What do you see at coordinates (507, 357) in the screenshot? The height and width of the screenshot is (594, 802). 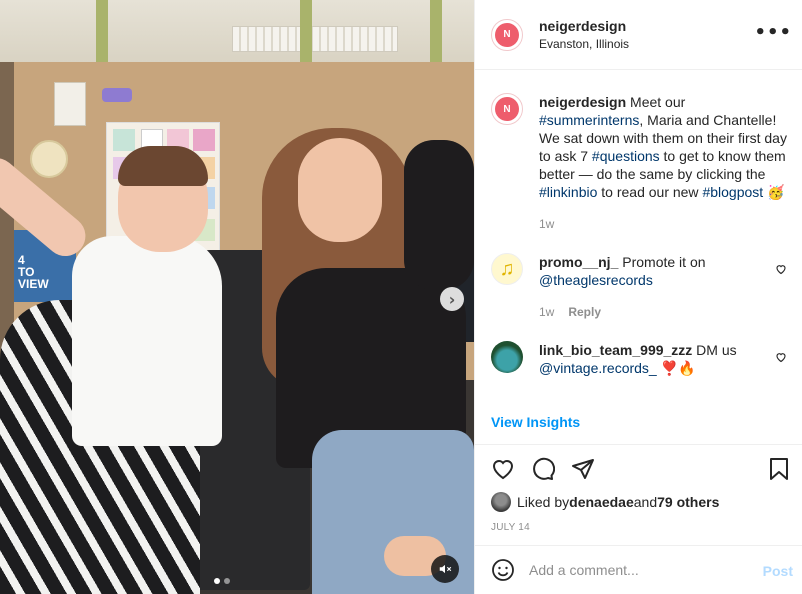 I see `avatar` at bounding box center [507, 357].